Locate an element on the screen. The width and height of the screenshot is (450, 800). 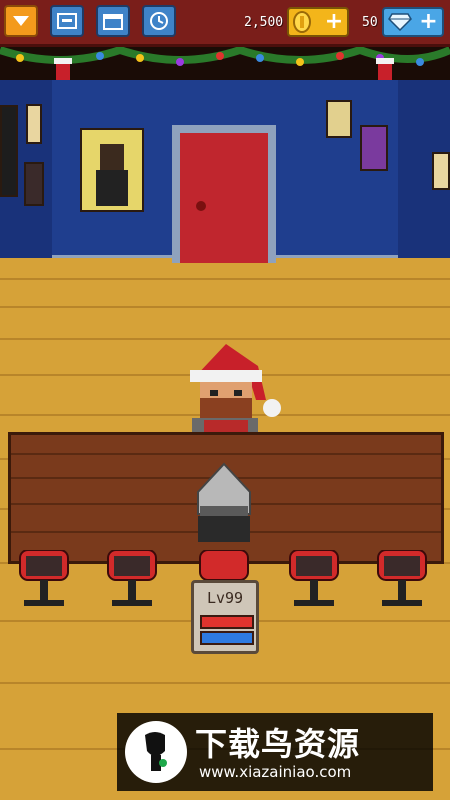
watermark-banner: 下载鸟资源 www.xiazainiao.com is located at coordinates (275, 752).